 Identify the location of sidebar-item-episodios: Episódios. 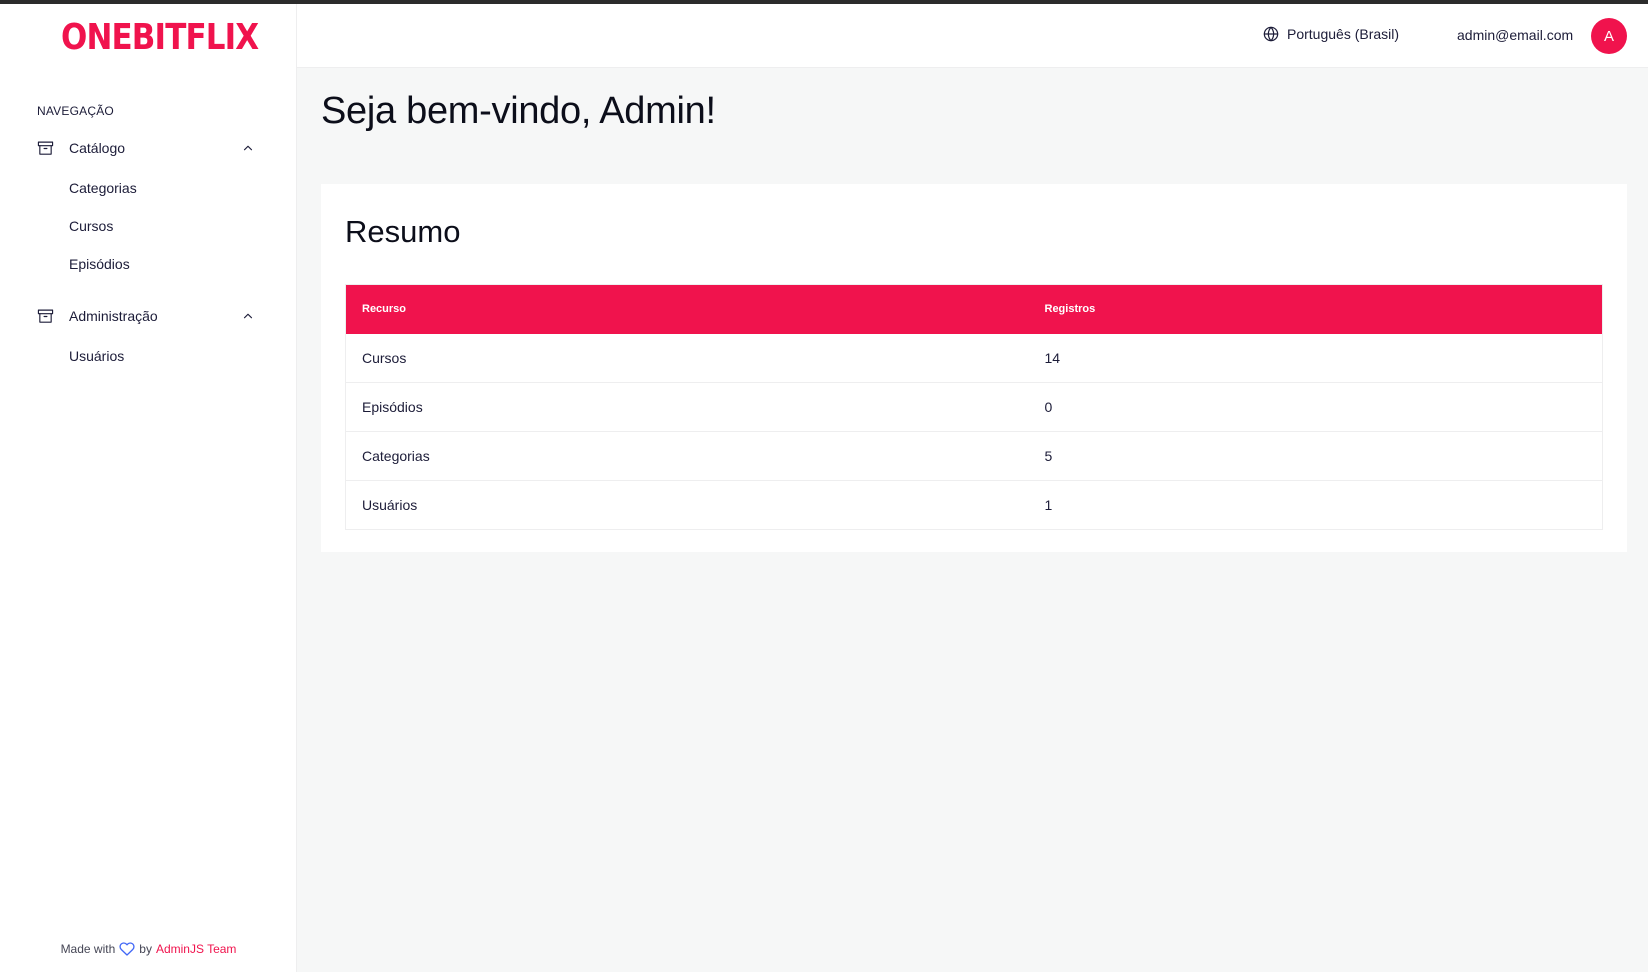
(99, 264).